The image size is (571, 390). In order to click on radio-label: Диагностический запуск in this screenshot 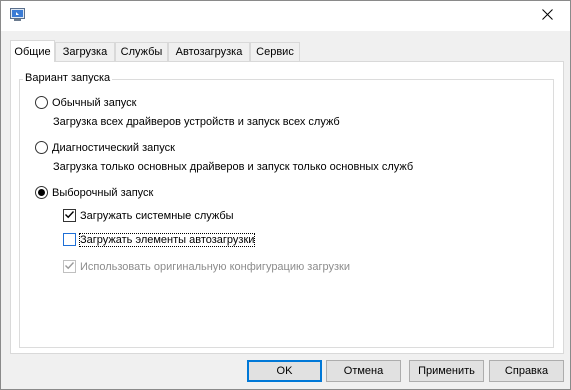, I will do `click(113, 147)`.